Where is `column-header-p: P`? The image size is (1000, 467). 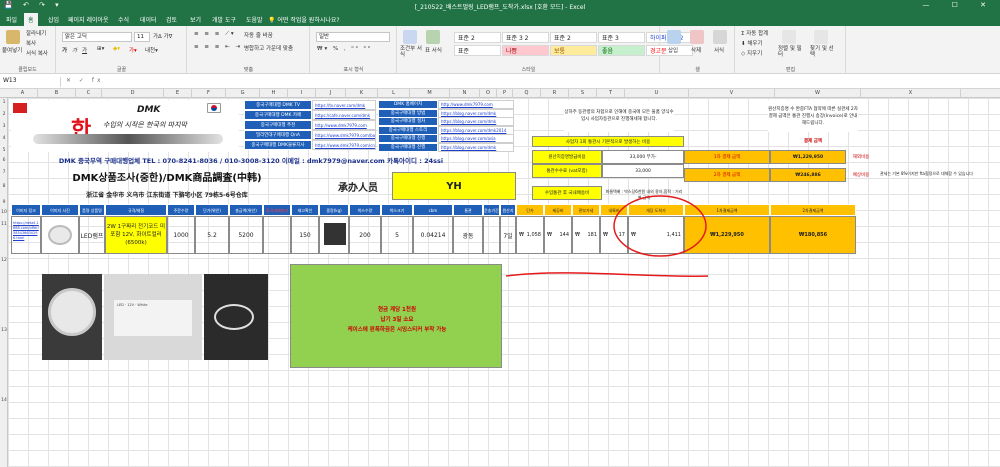 column-header-p: P is located at coordinates (505, 93).